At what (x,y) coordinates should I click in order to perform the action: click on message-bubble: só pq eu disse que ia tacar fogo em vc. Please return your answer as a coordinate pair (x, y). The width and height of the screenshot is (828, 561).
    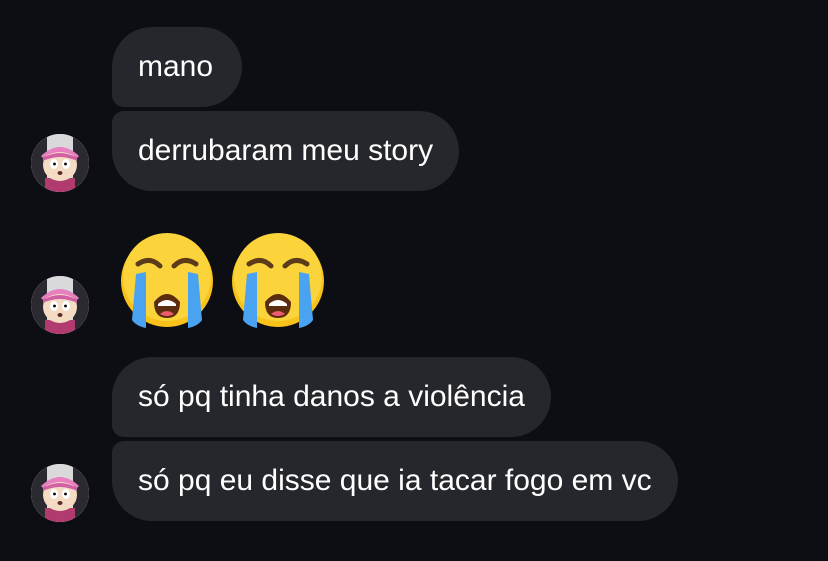
    Looking at the image, I should click on (395, 481).